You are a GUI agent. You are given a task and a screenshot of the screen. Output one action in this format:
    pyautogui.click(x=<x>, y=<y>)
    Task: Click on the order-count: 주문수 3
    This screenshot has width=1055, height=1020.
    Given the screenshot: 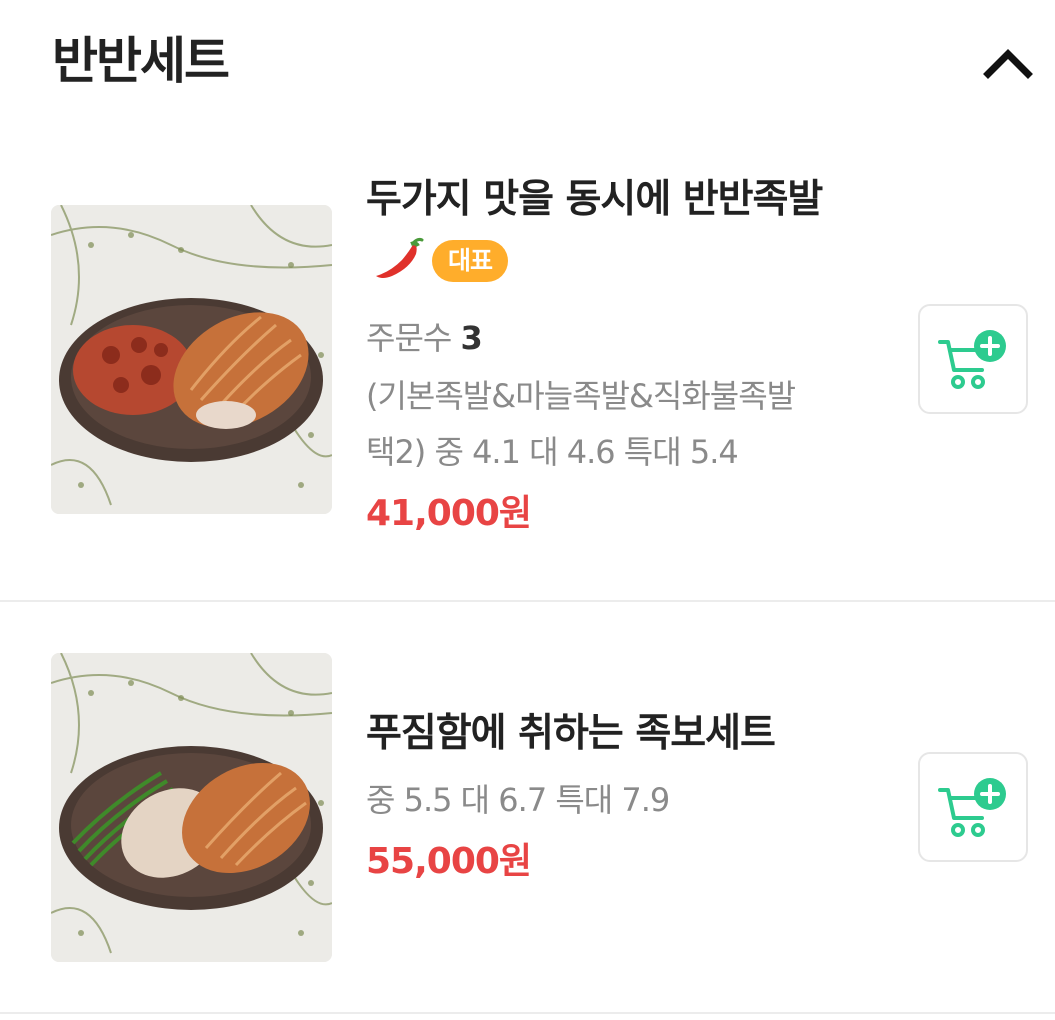 What is the action you would take?
    pyautogui.click(x=616, y=338)
    